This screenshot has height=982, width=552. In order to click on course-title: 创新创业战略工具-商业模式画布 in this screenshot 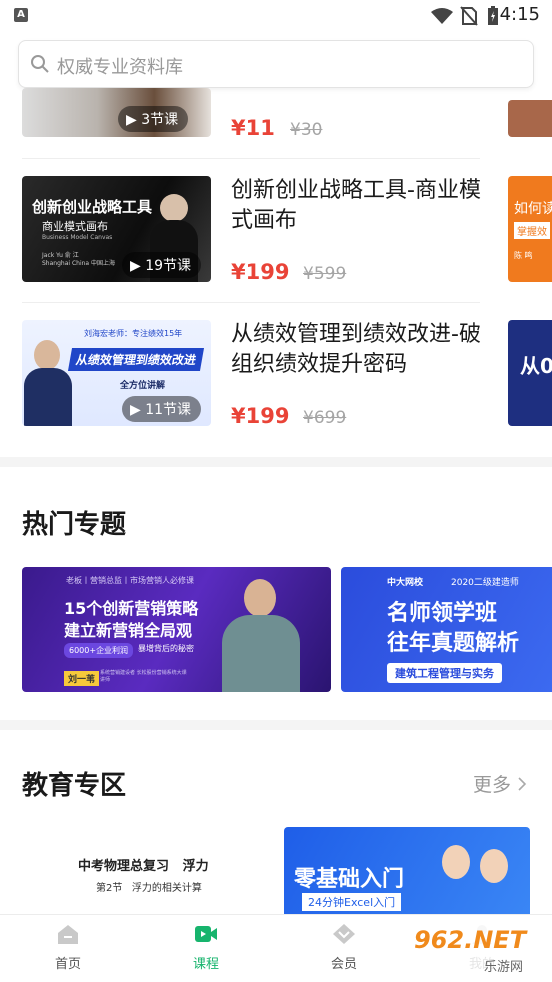, I will do `click(356, 205)`.